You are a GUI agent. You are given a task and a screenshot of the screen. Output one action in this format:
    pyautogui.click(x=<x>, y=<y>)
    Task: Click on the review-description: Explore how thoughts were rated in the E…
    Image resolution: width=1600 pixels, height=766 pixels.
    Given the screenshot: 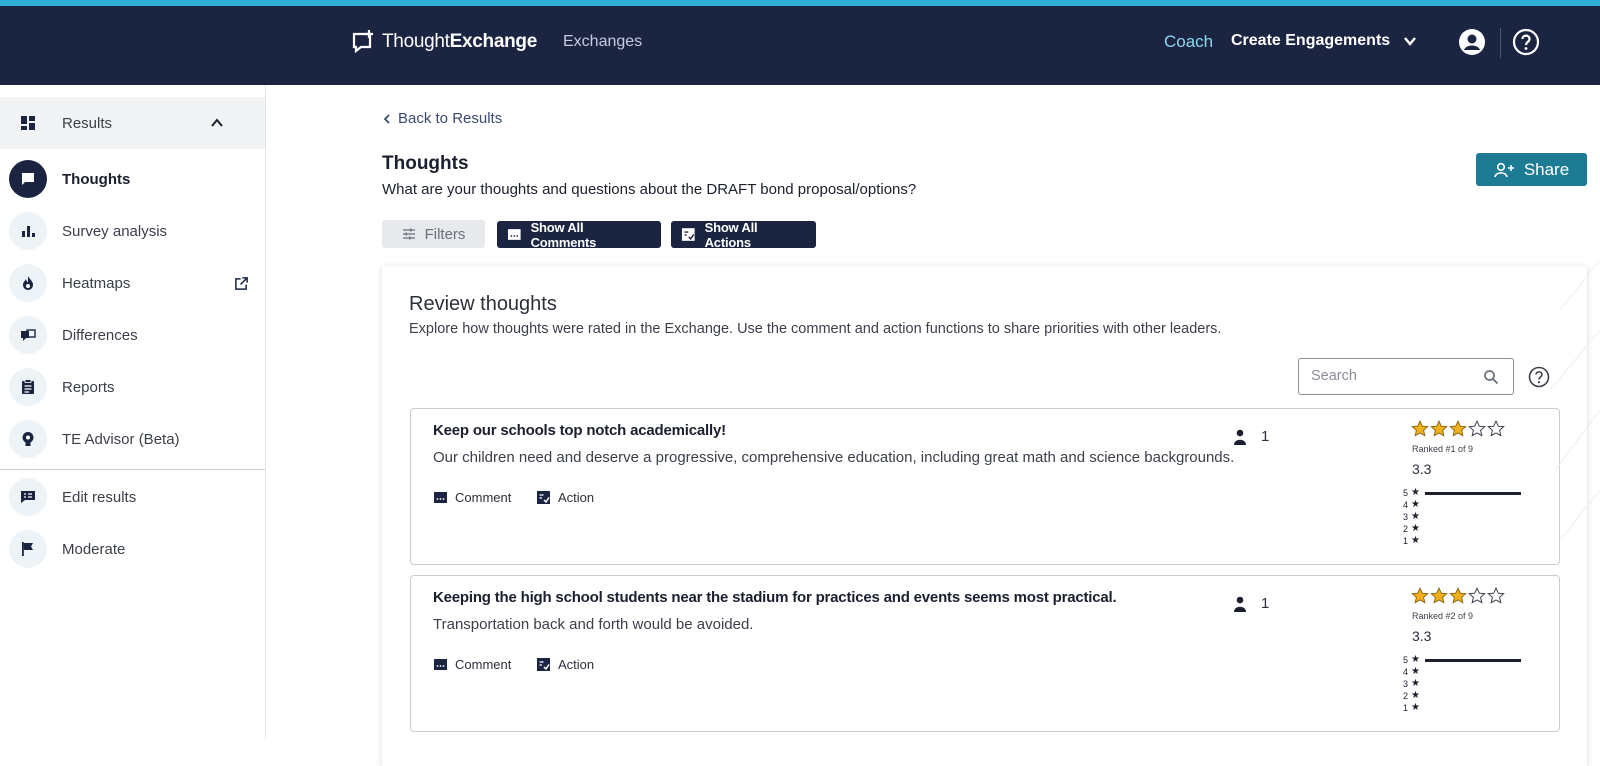 What is the action you would take?
    pyautogui.click(x=815, y=329)
    